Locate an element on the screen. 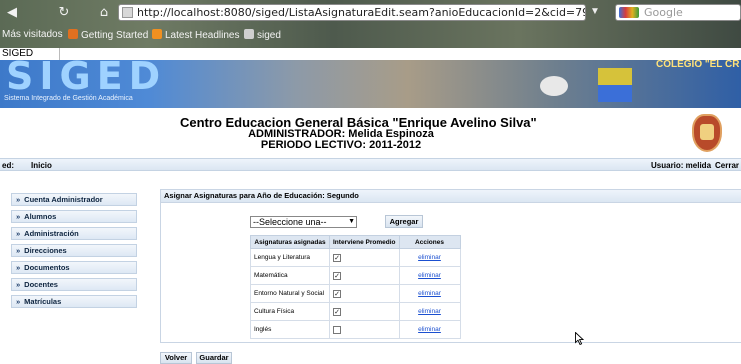 This screenshot has width=741, height=364. url-dropdown-icon: ▼ is located at coordinates (595, 11).